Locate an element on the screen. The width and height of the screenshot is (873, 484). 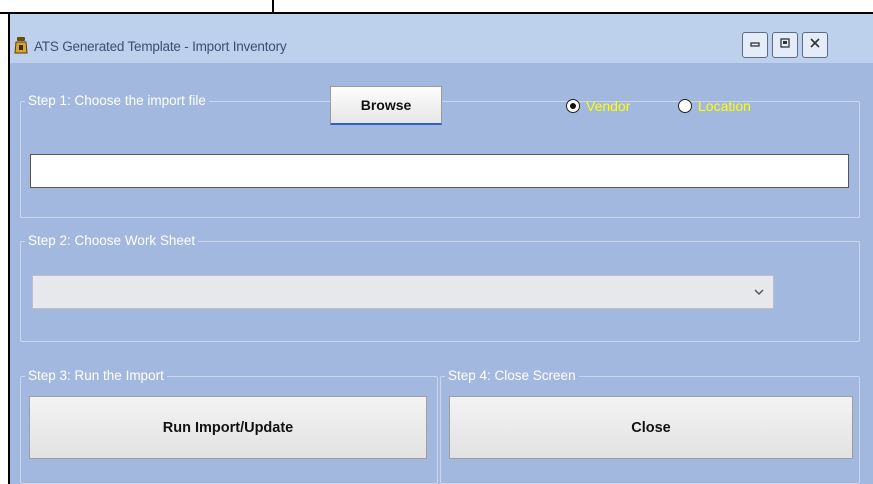
step2-label: Step 2: Choose Work Sheet is located at coordinates (112, 240).